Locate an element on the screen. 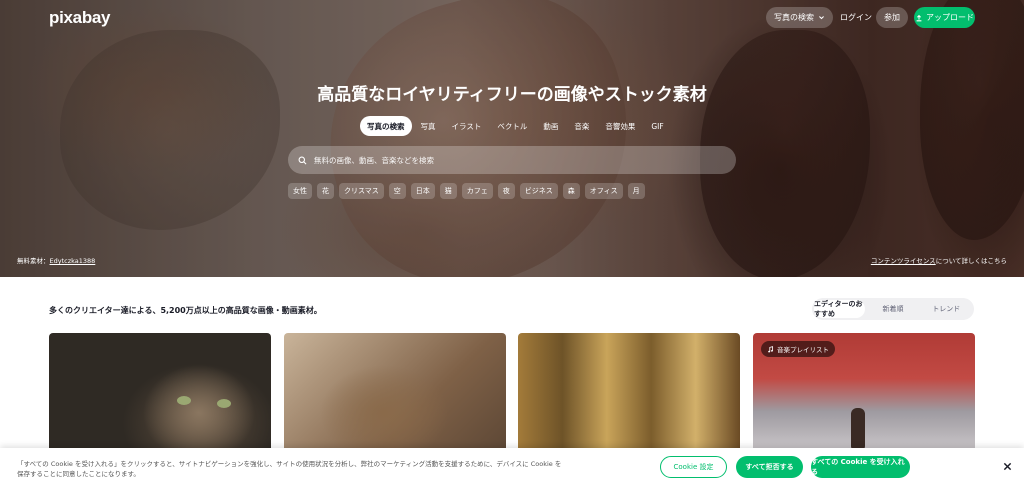 The width and height of the screenshot is (1024, 486). music-note-icon is located at coordinates (771, 349).